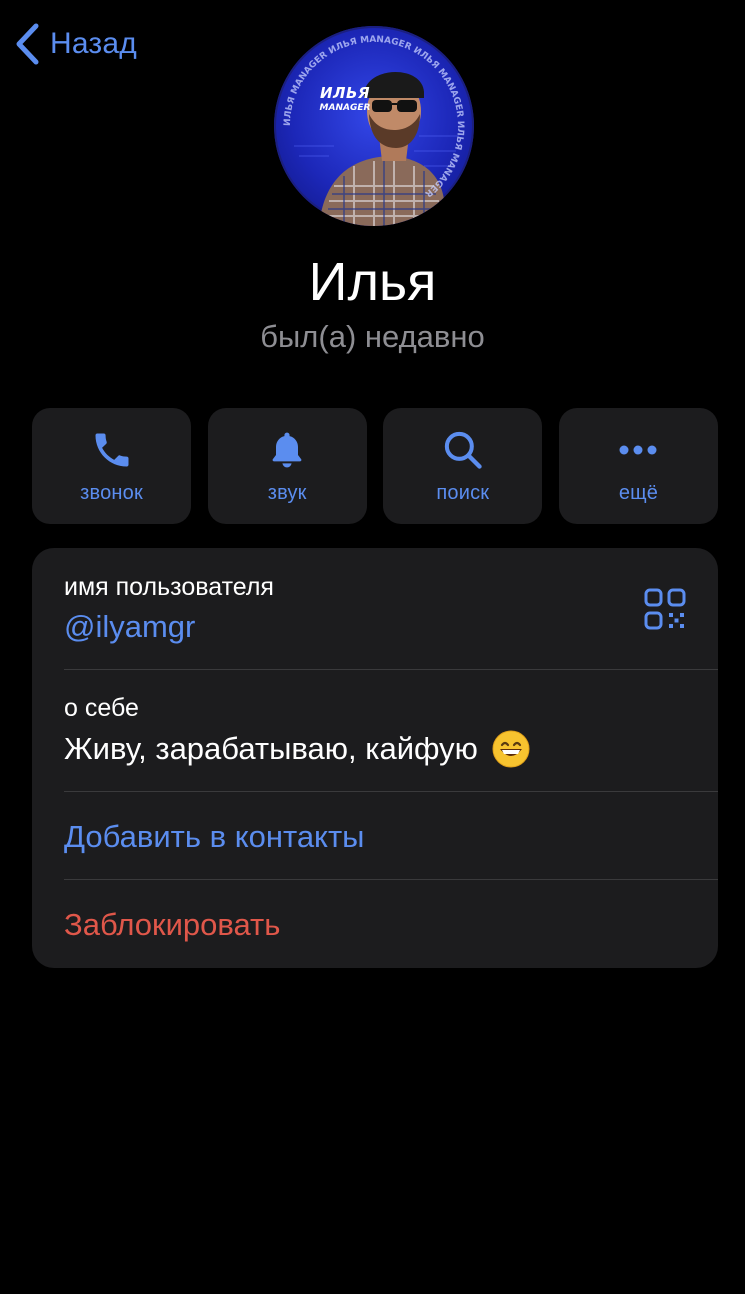 The height and width of the screenshot is (1294, 745). I want to click on search-label: поиск, so click(463, 493).